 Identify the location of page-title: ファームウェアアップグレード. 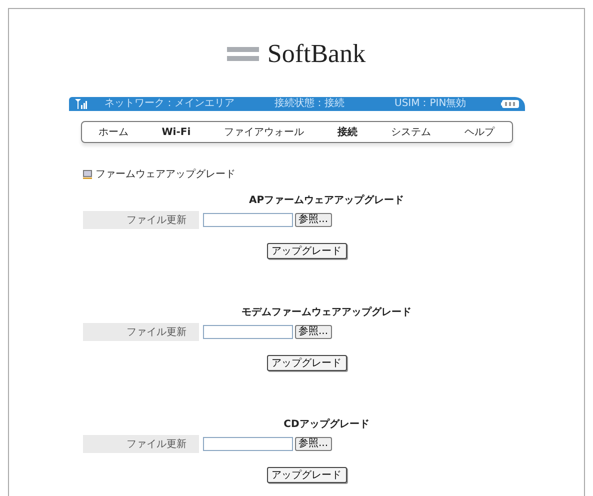
(166, 174).